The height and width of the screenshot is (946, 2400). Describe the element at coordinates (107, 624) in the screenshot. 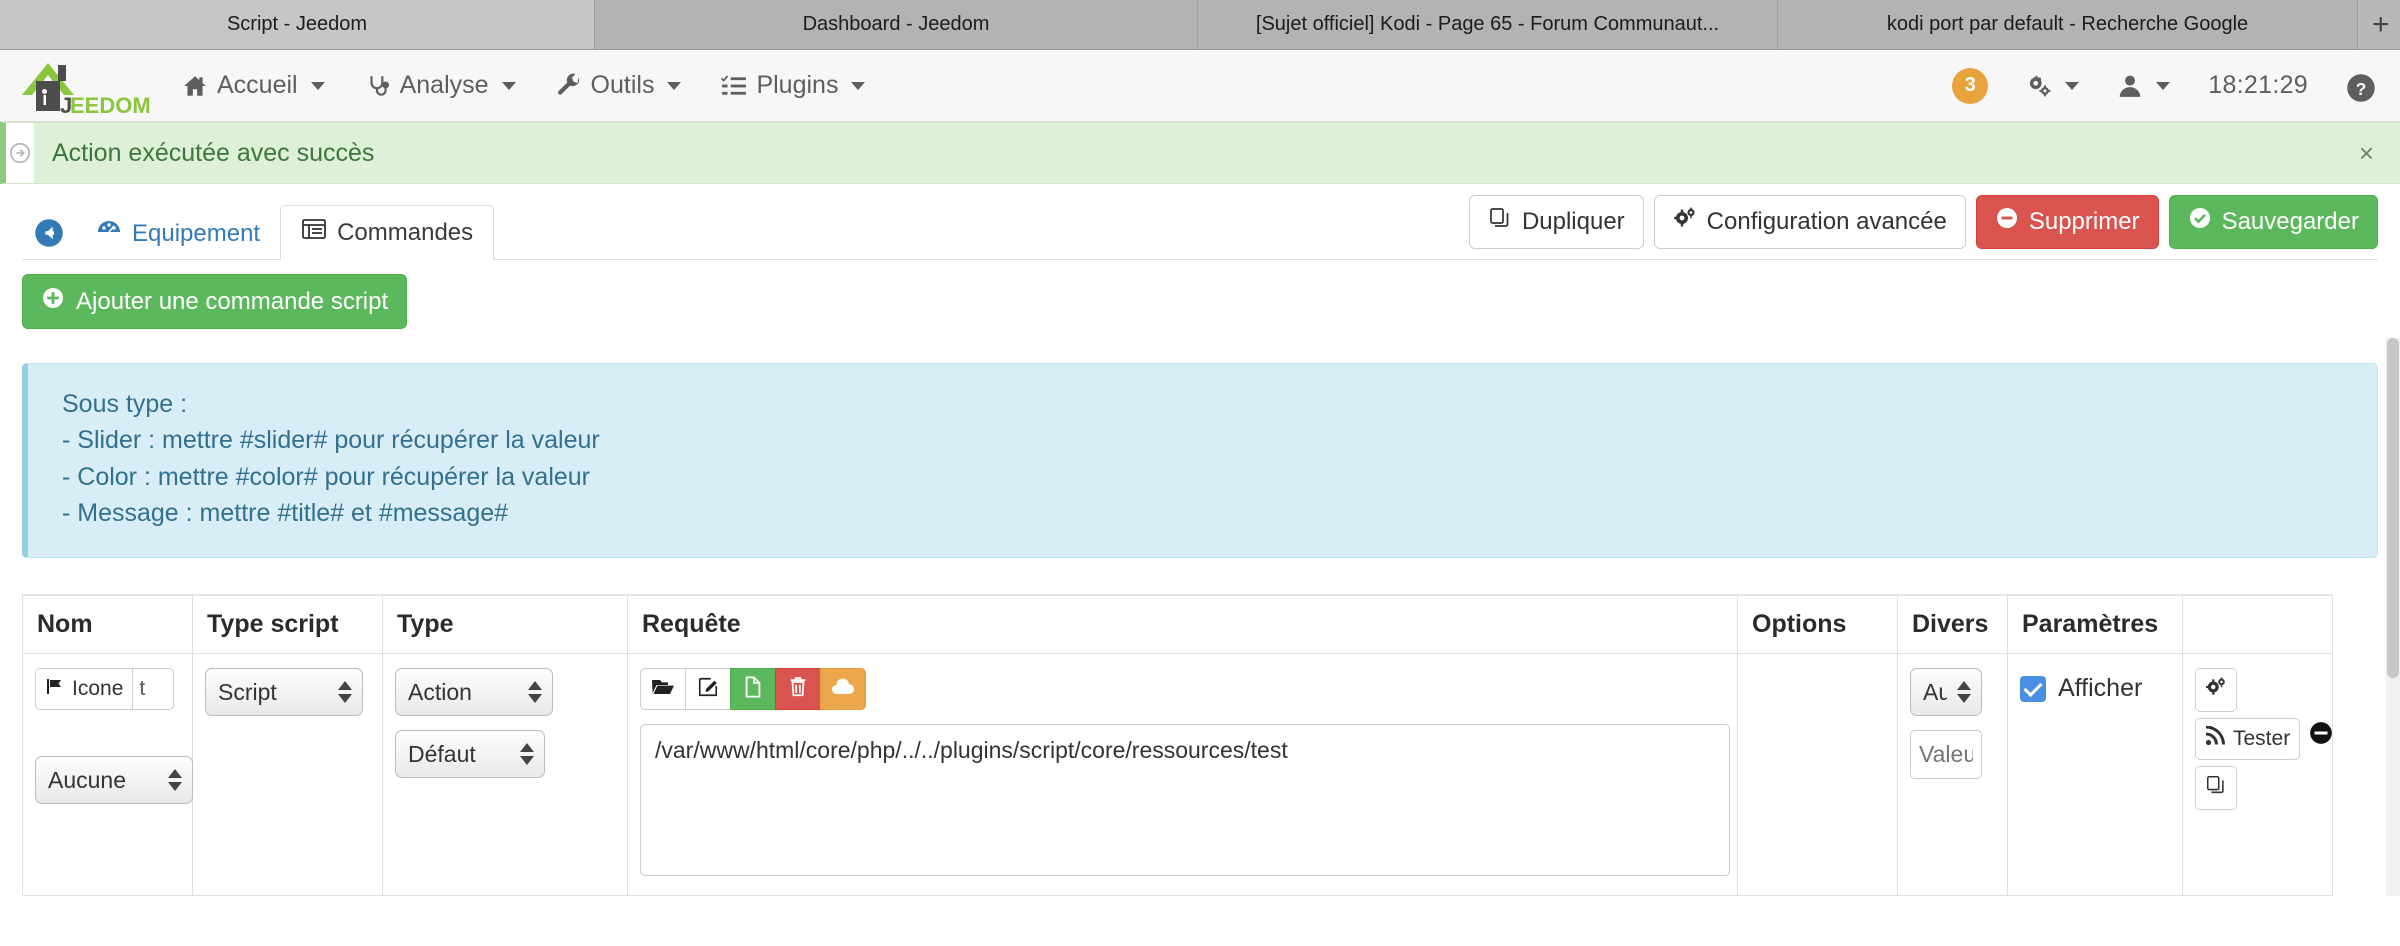

I see `column-header-nom: Nom` at that location.